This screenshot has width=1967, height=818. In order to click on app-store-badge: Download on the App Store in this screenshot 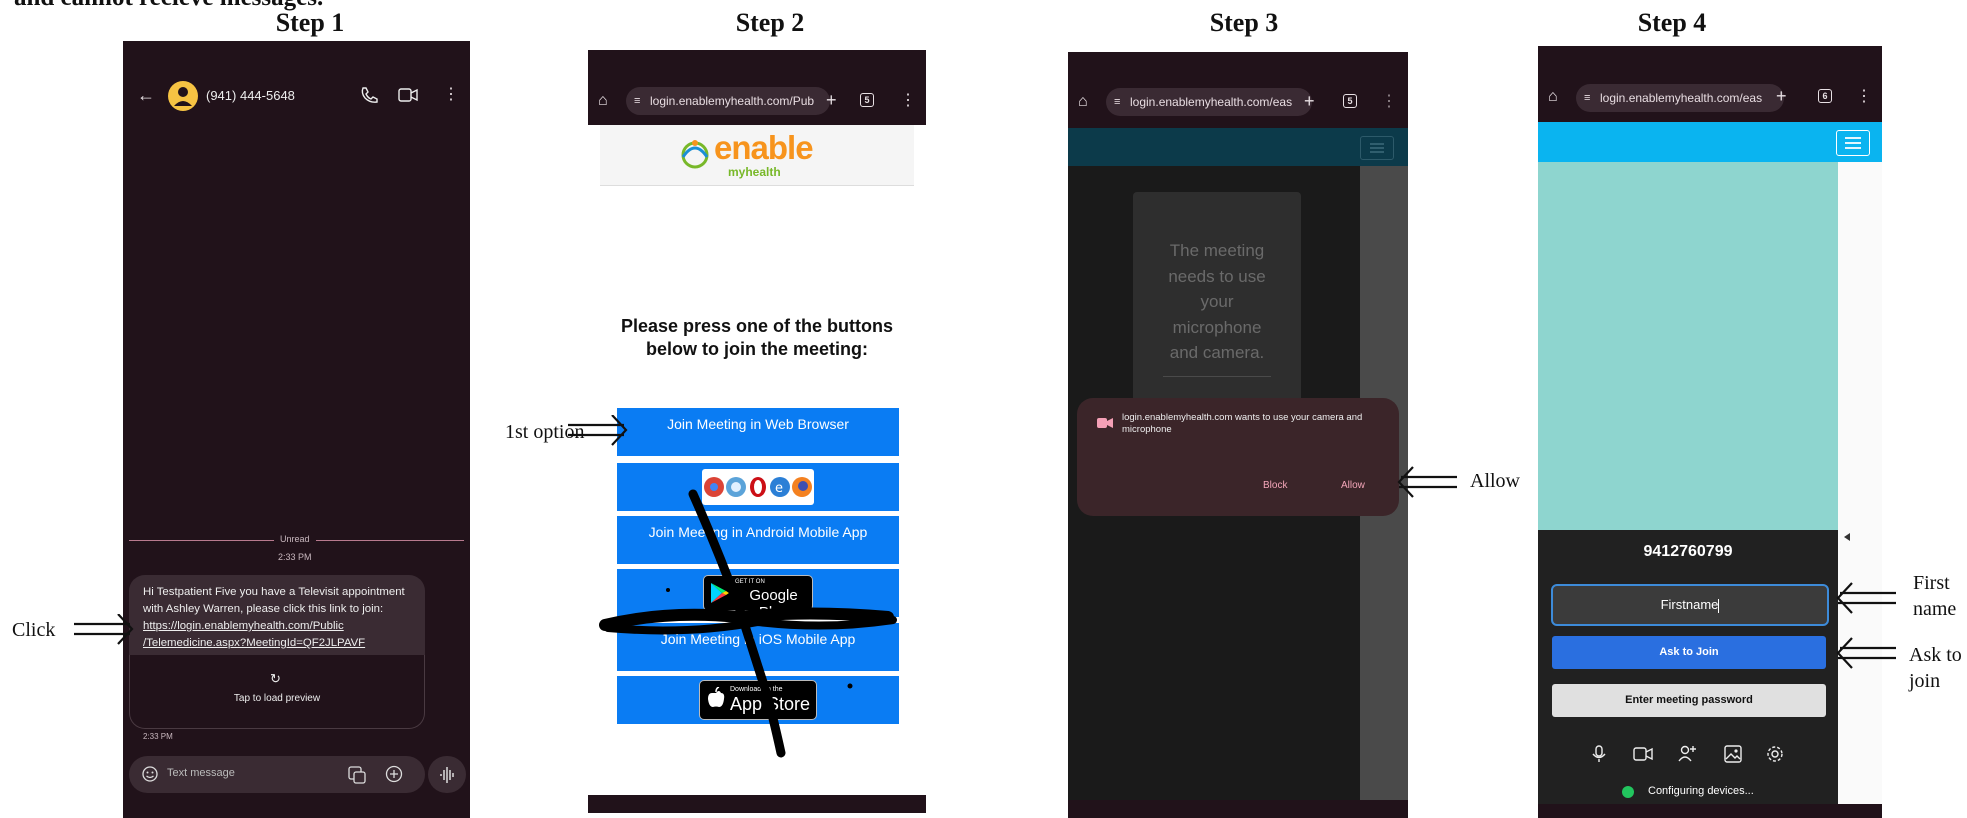, I will do `click(758, 700)`.